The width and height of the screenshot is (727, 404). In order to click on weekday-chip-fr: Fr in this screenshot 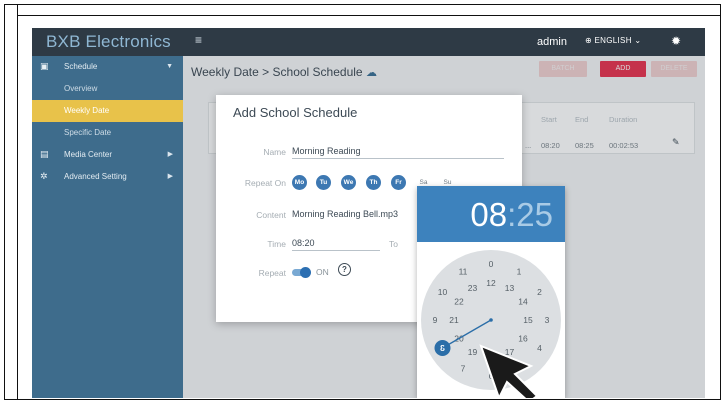, I will do `click(398, 182)`.